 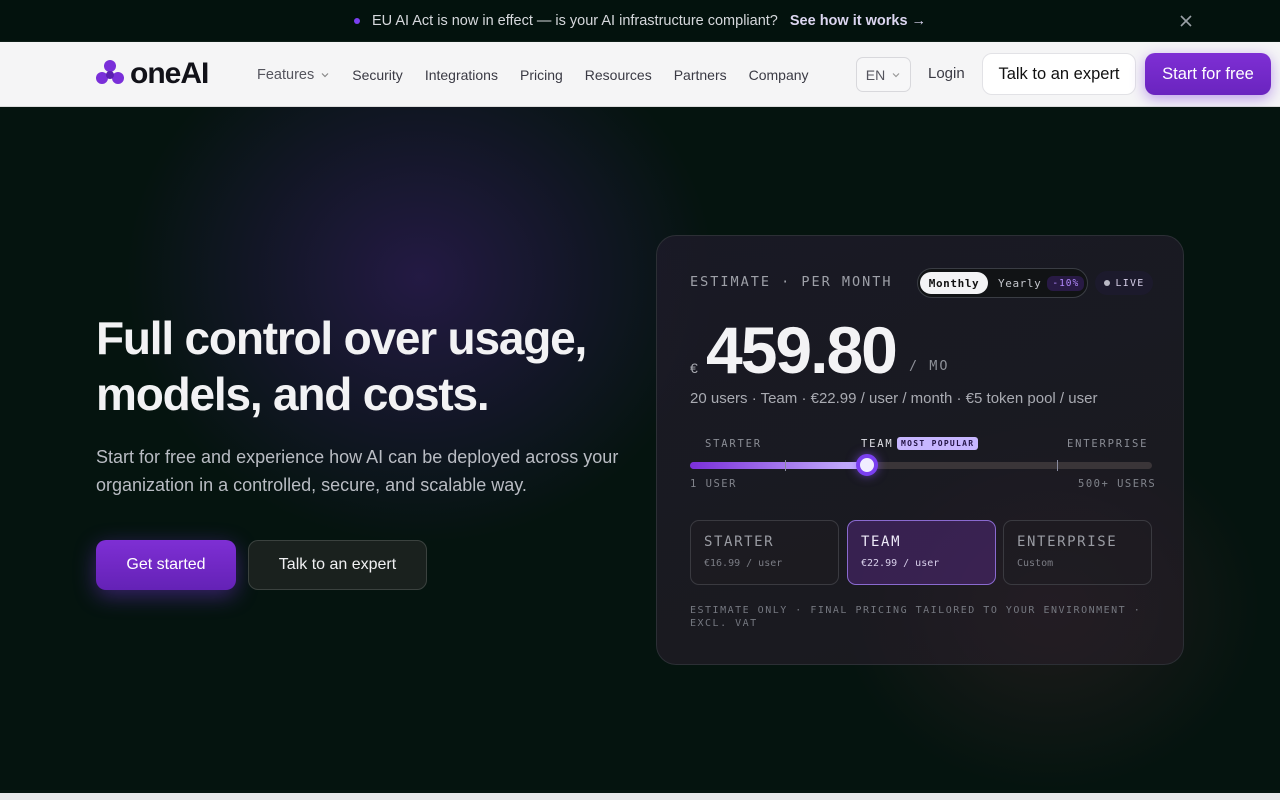 I want to click on nav-item-security: Security, so click(x=377, y=75).